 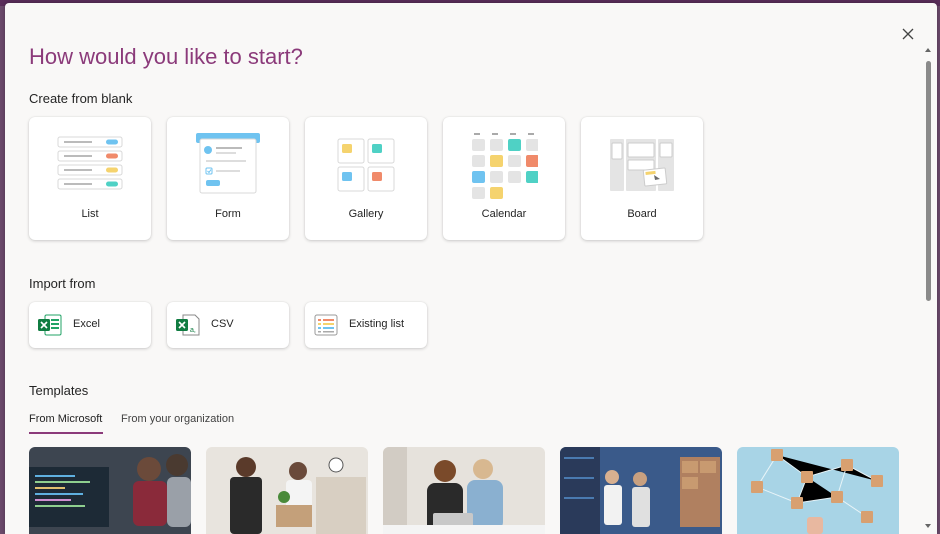 I want to click on template-thumbnail-onboarding, so click(x=287, y=490).